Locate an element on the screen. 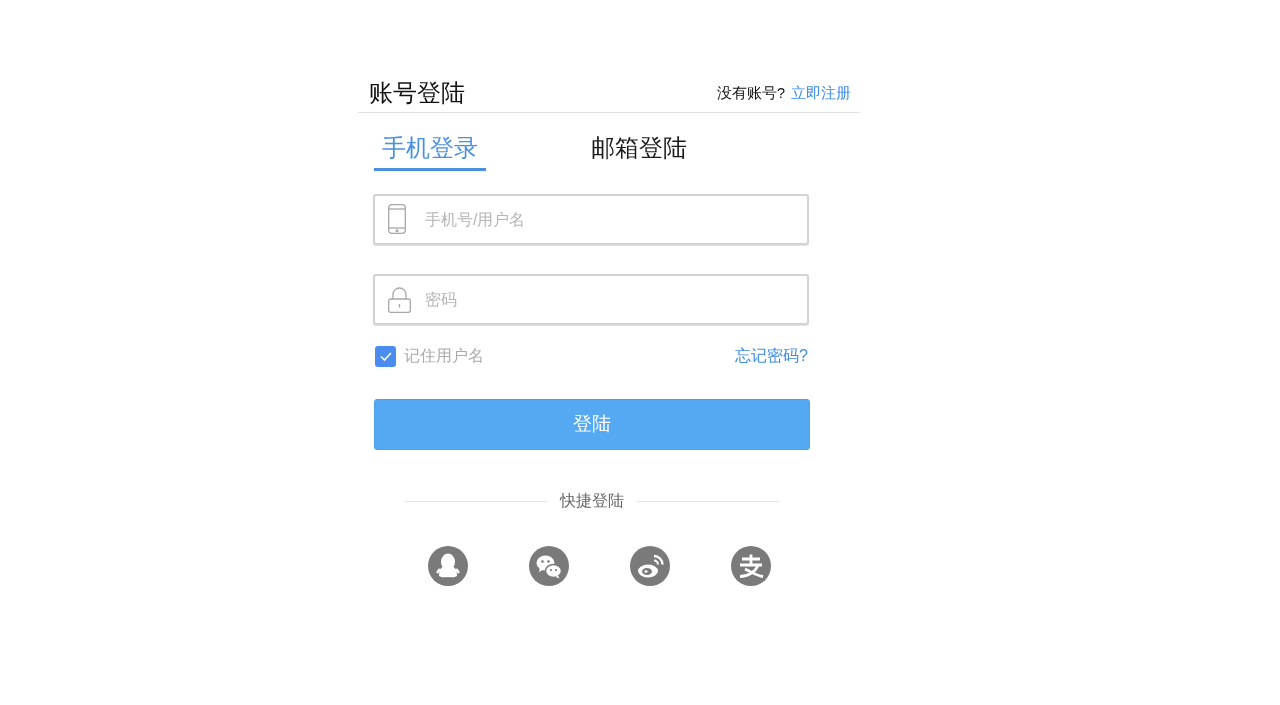 The height and width of the screenshot is (705, 1280). checkbox is located at coordinates (385, 356).